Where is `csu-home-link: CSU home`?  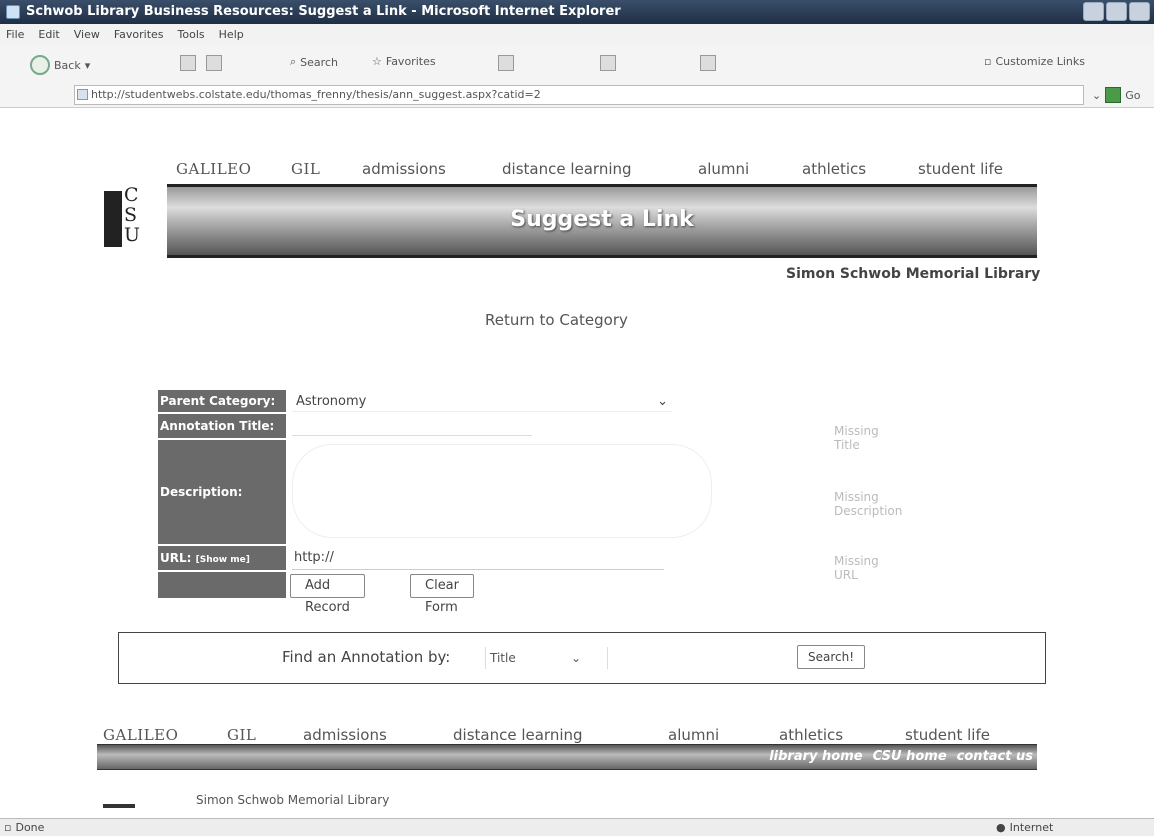
csu-home-link: CSU home is located at coordinates (910, 756).